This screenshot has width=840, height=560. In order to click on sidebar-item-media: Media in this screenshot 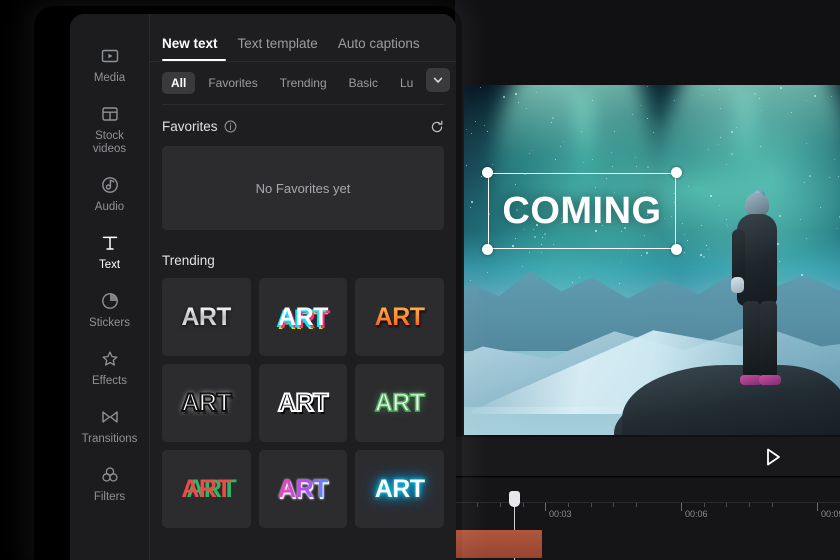, I will do `click(110, 65)`.